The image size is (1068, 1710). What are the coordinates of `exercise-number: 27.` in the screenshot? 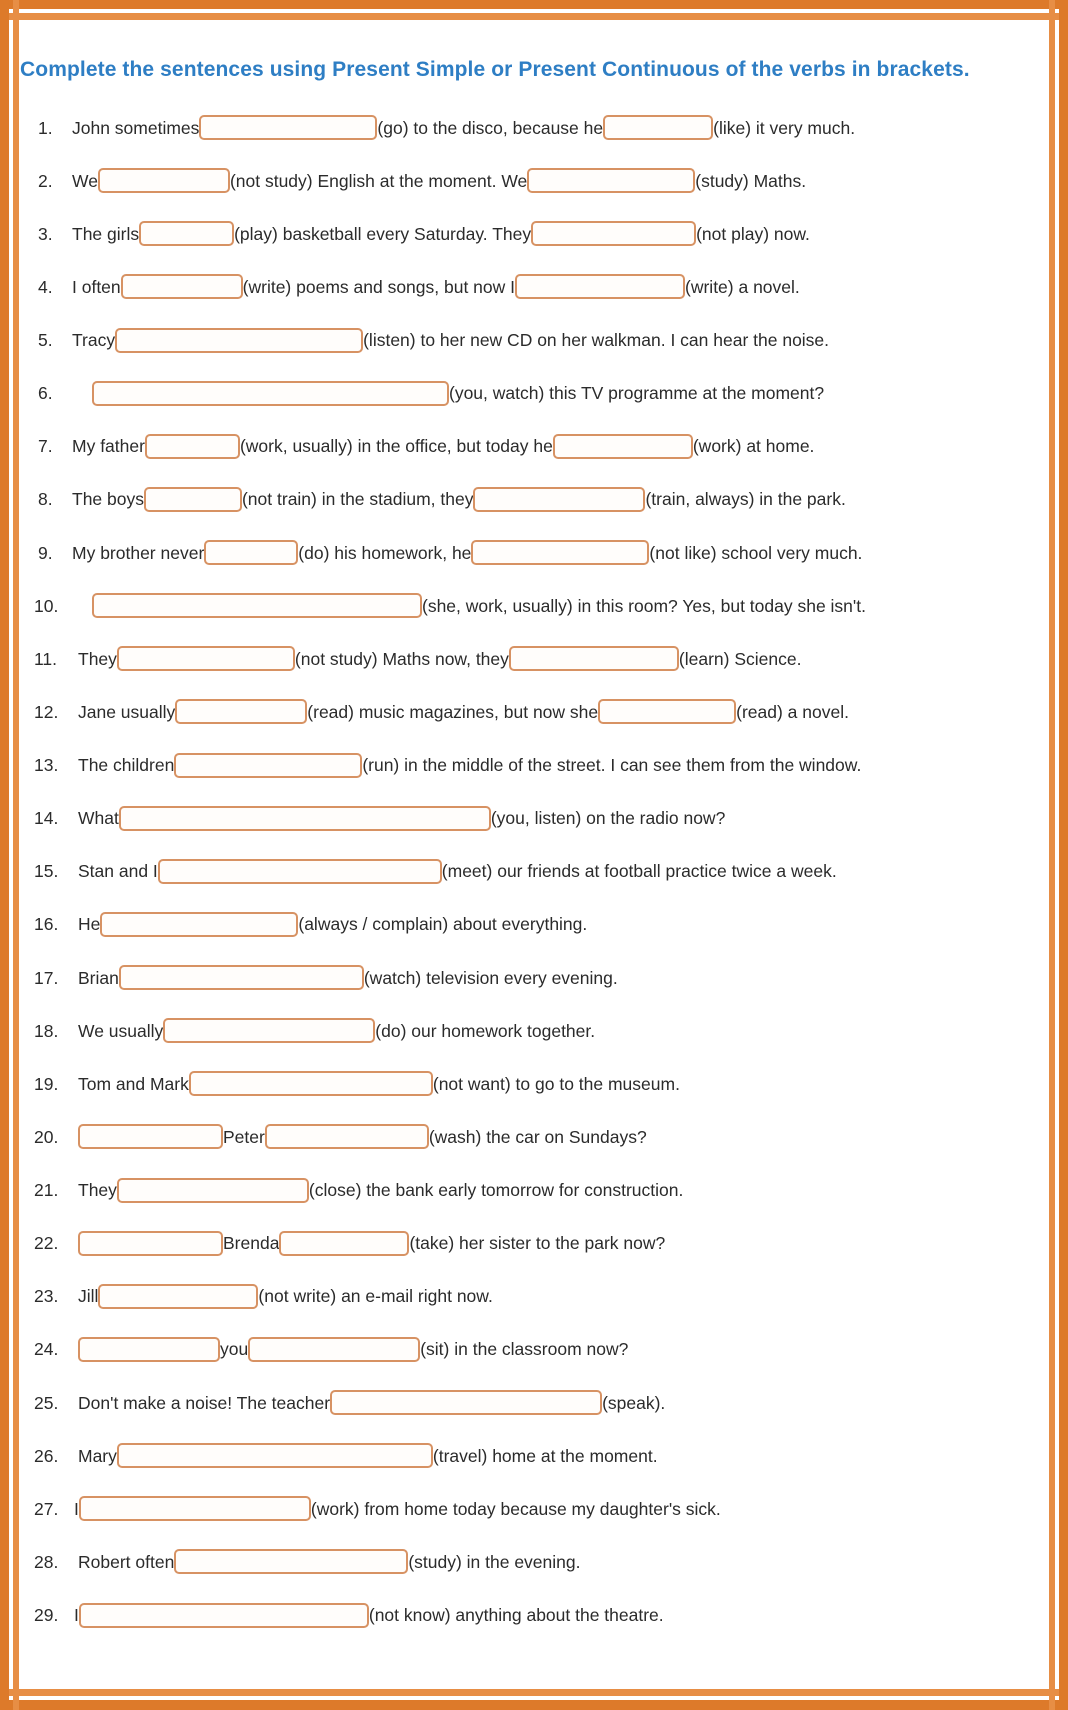 It's located at (46, 1508).